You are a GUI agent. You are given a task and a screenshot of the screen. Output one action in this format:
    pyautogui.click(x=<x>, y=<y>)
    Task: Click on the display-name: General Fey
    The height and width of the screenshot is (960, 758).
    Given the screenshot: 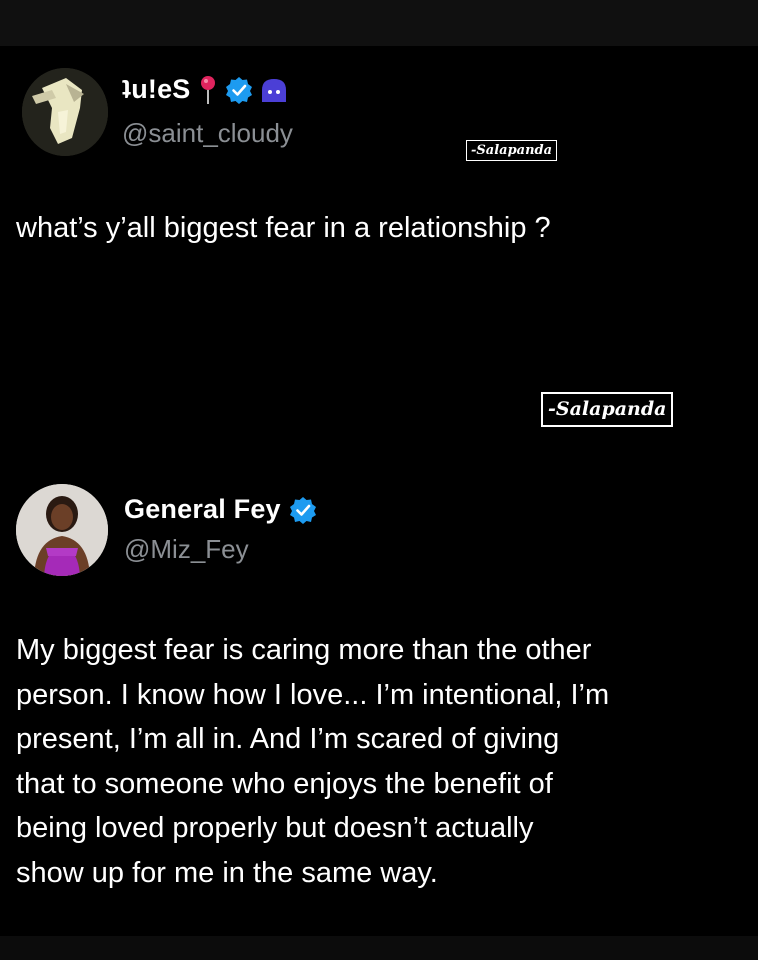 What is the action you would take?
    pyautogui.click(x=202, y=509)
    